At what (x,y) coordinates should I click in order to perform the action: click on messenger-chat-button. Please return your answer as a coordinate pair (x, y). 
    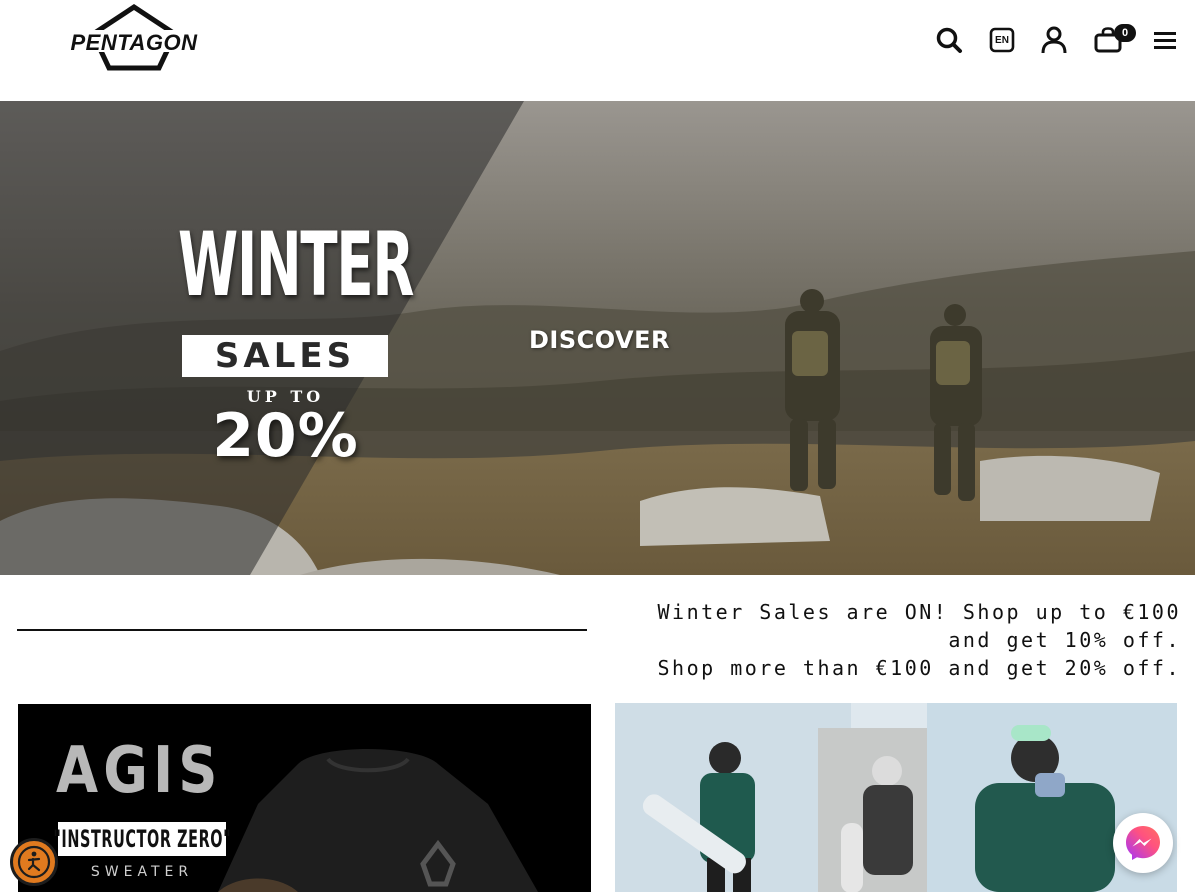
    Looking at the image, I should click on (1143, 843).